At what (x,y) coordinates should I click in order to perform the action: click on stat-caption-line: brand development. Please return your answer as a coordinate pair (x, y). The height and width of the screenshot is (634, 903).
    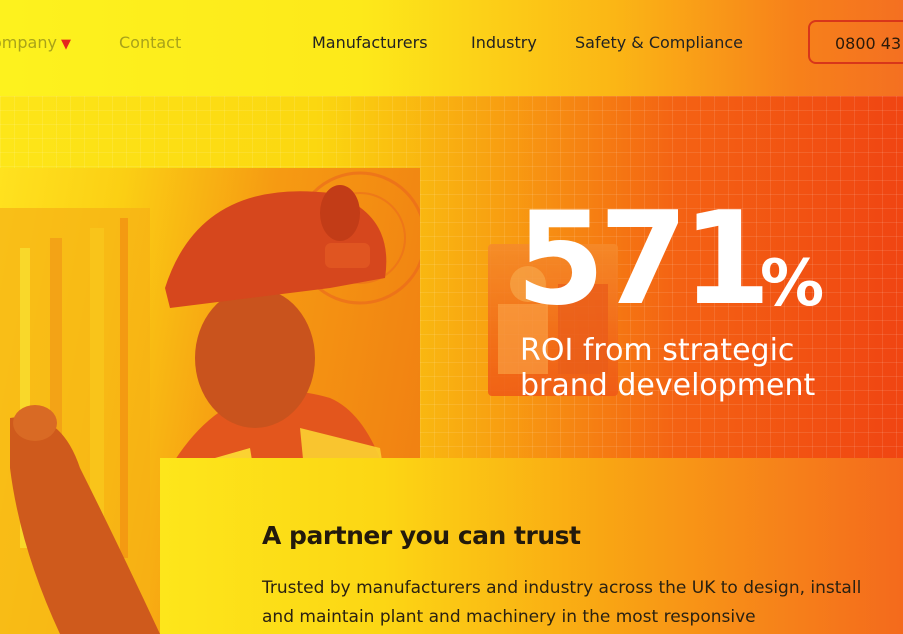
    Looking at the image, I should click on (668, 385).